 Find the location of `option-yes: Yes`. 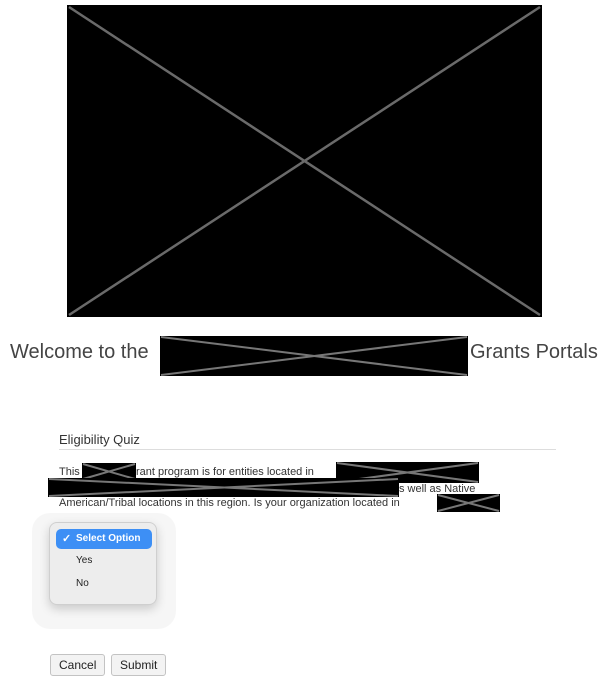

option-yes: Yes is located at coordinates (104, 561).